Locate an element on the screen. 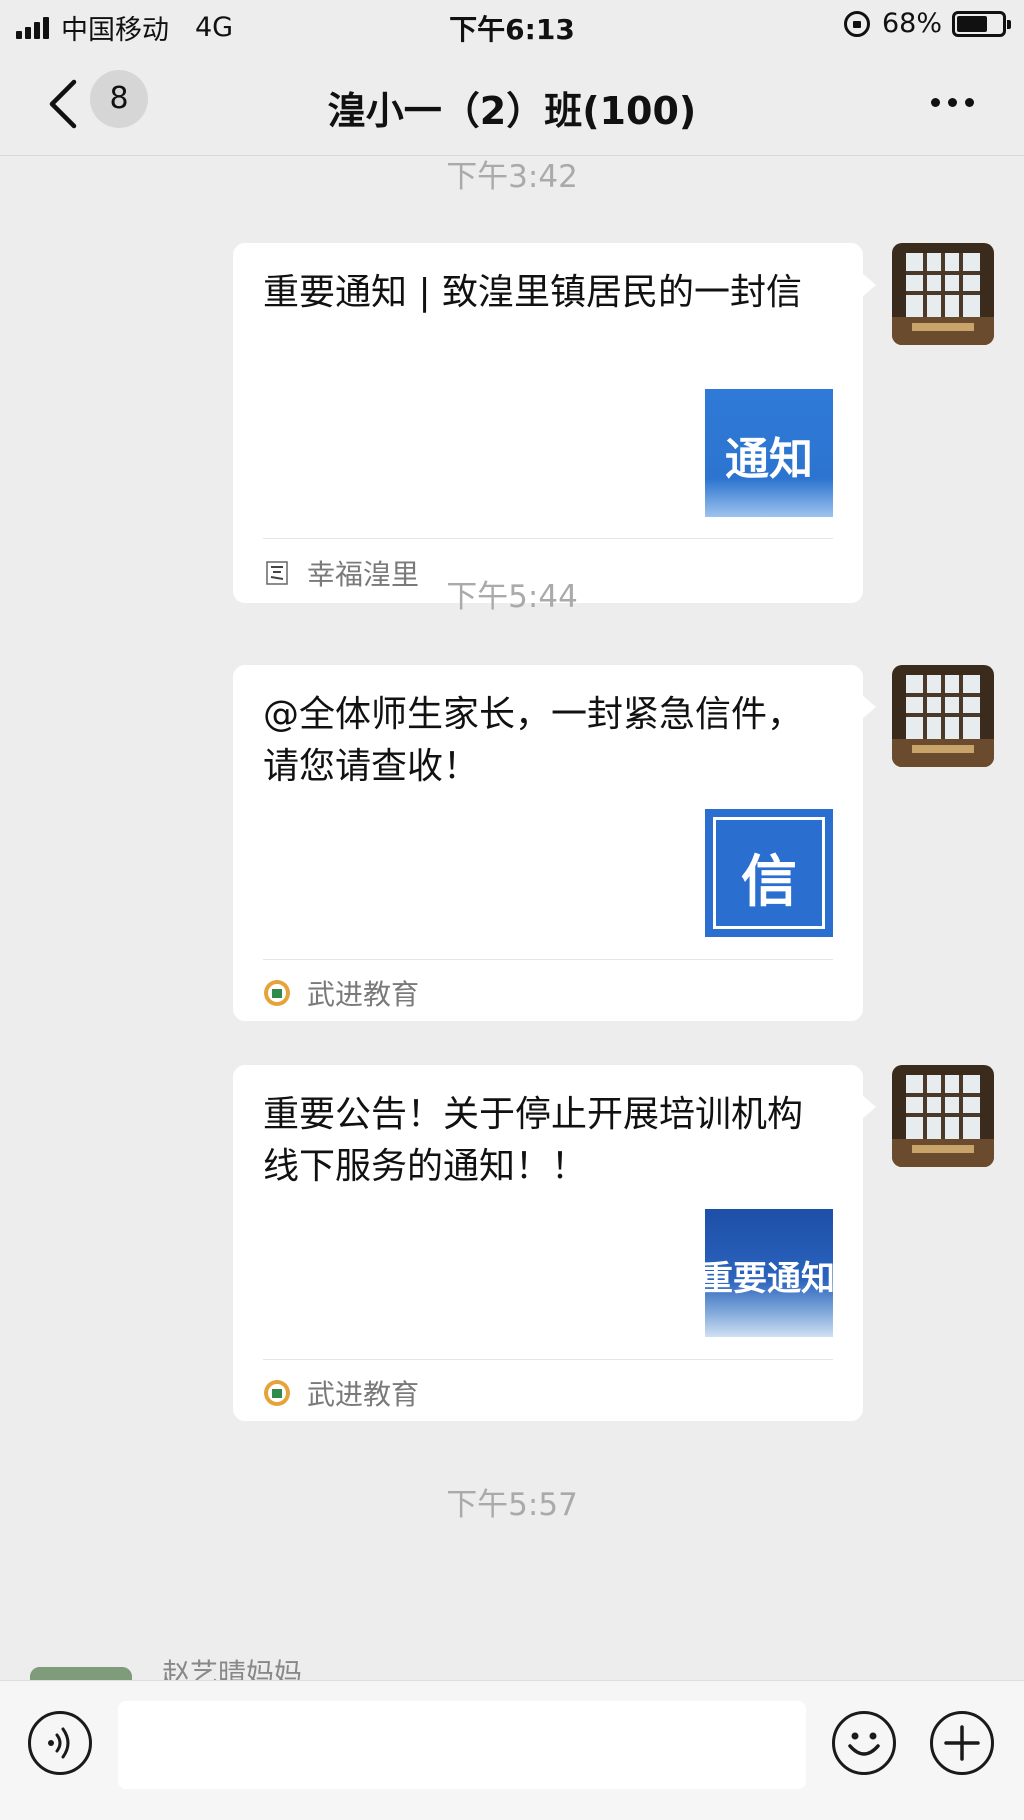 The image size is (1024, 1820). card-thumbnail: 通知 is located at coordinates (769, 453).